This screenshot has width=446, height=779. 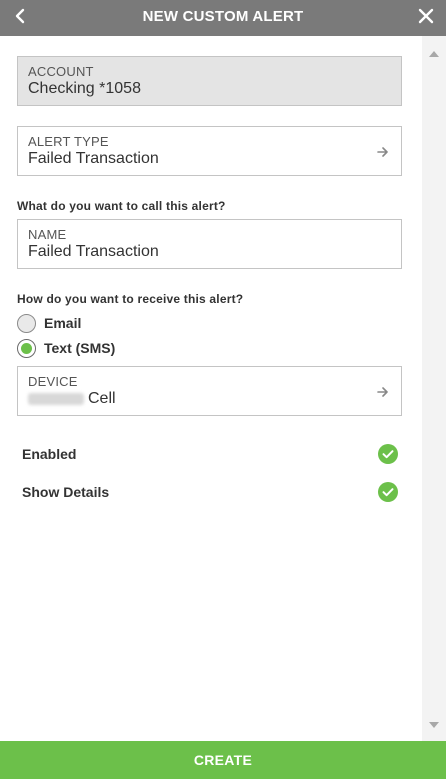 What do you see at coordinates (49, 454) in the screenshot?
I see `enabled-label: Enabled` at bounding box center [49, 454].